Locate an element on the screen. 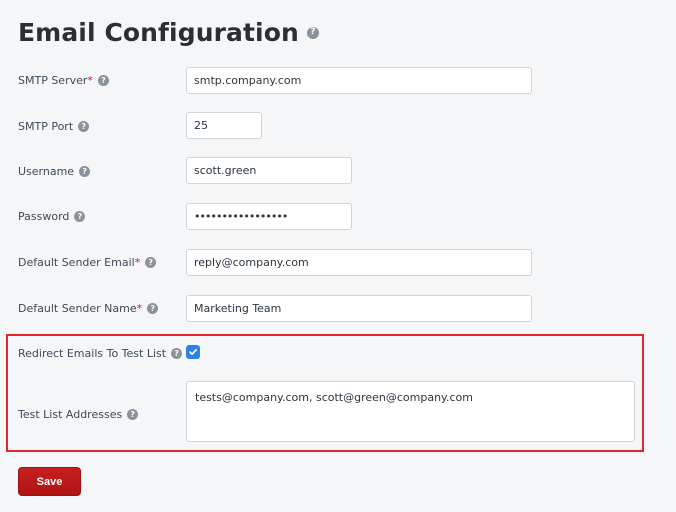 The width and height of the screenshot is (676, 512). smtp-server-label: SMTP Server is located at coordinates (53, 80).